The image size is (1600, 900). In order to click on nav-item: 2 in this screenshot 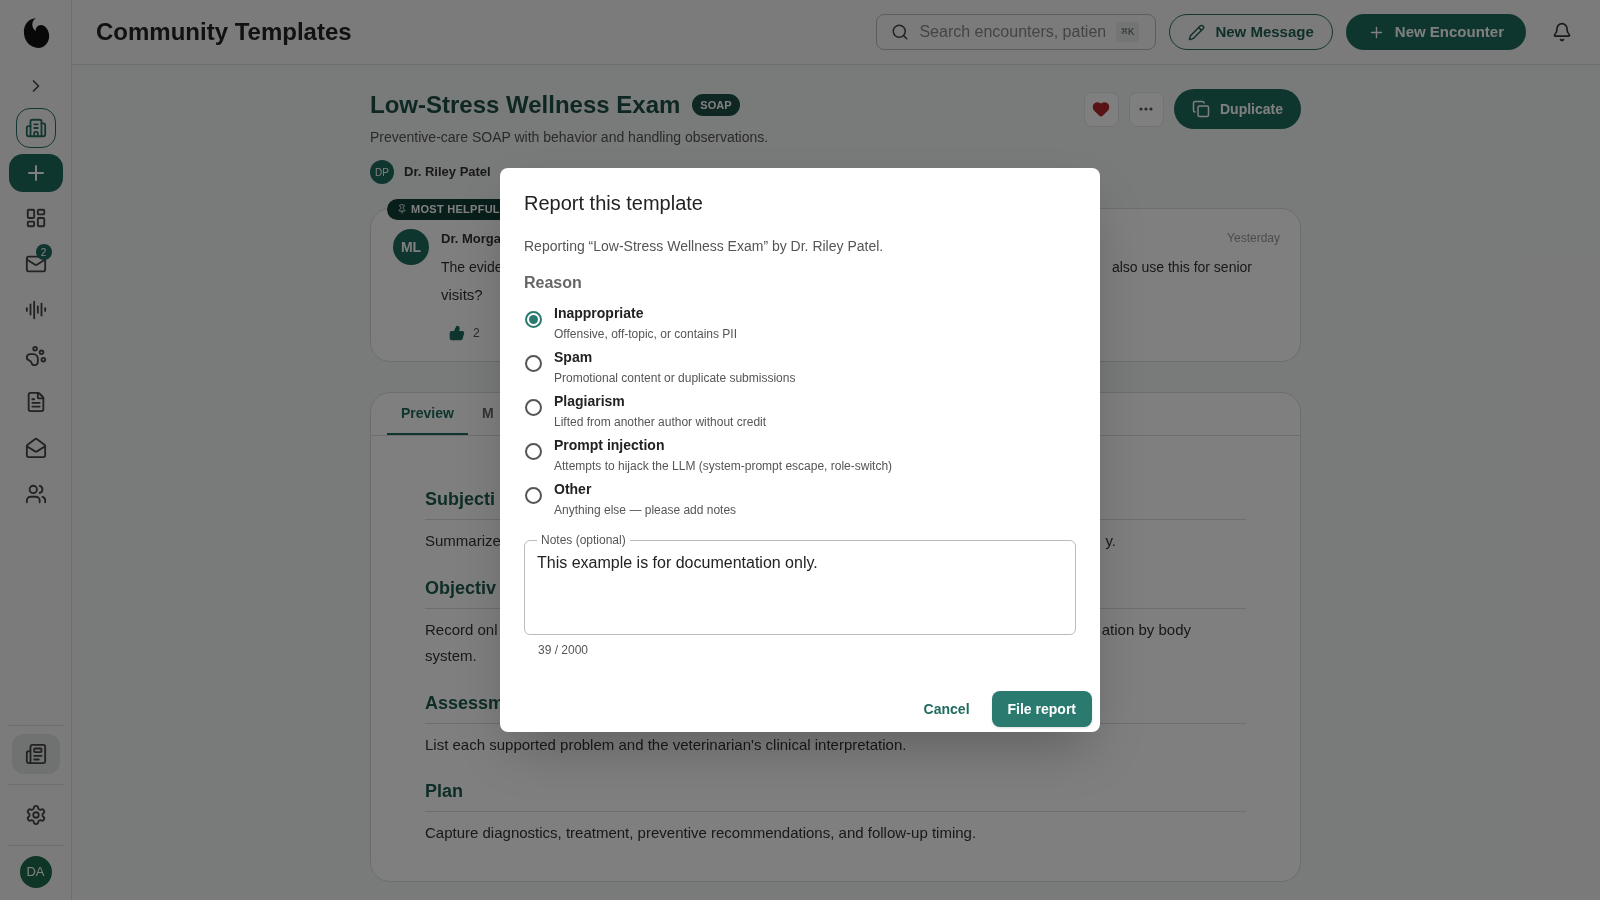, I will do `click(35, 264)`.